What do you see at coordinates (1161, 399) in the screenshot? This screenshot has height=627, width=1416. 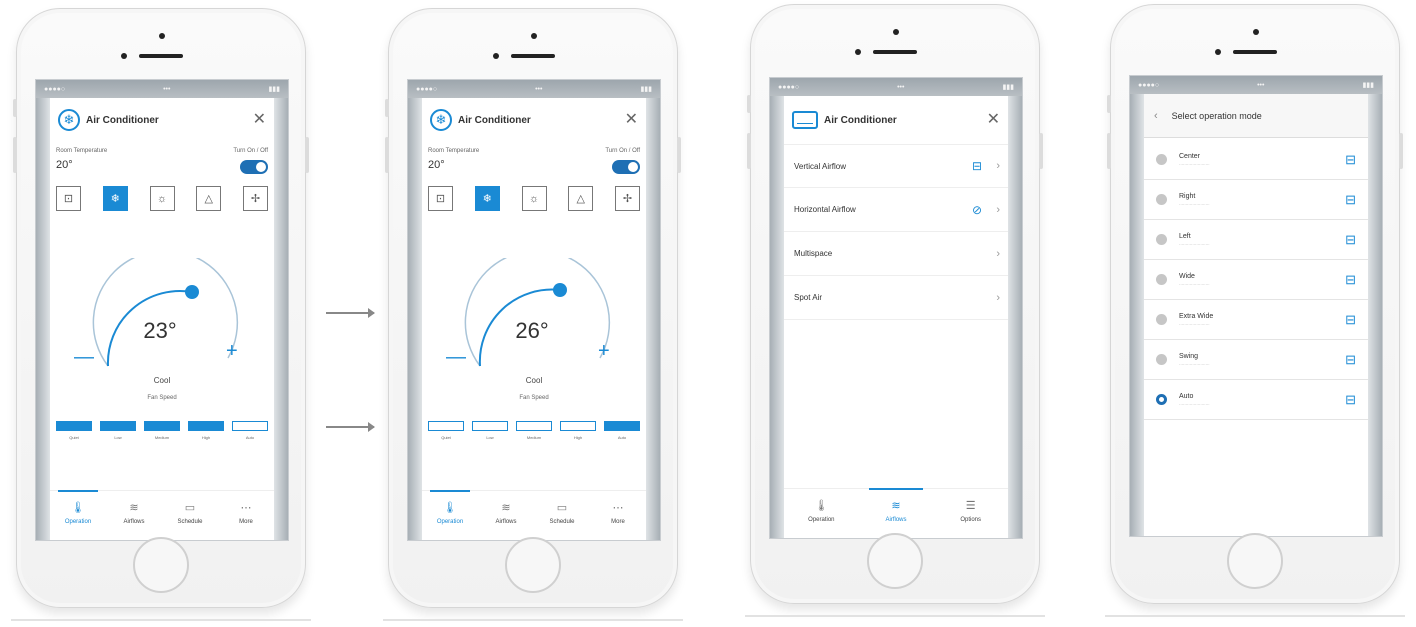 I see `radio-button-selected` at bounding box center [1161, 399].